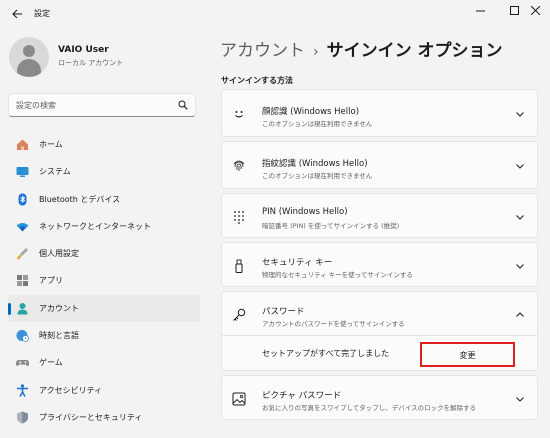 The height and width of the screenshot is (438, 550). I want to click on minimize-button, so click(480, 11).